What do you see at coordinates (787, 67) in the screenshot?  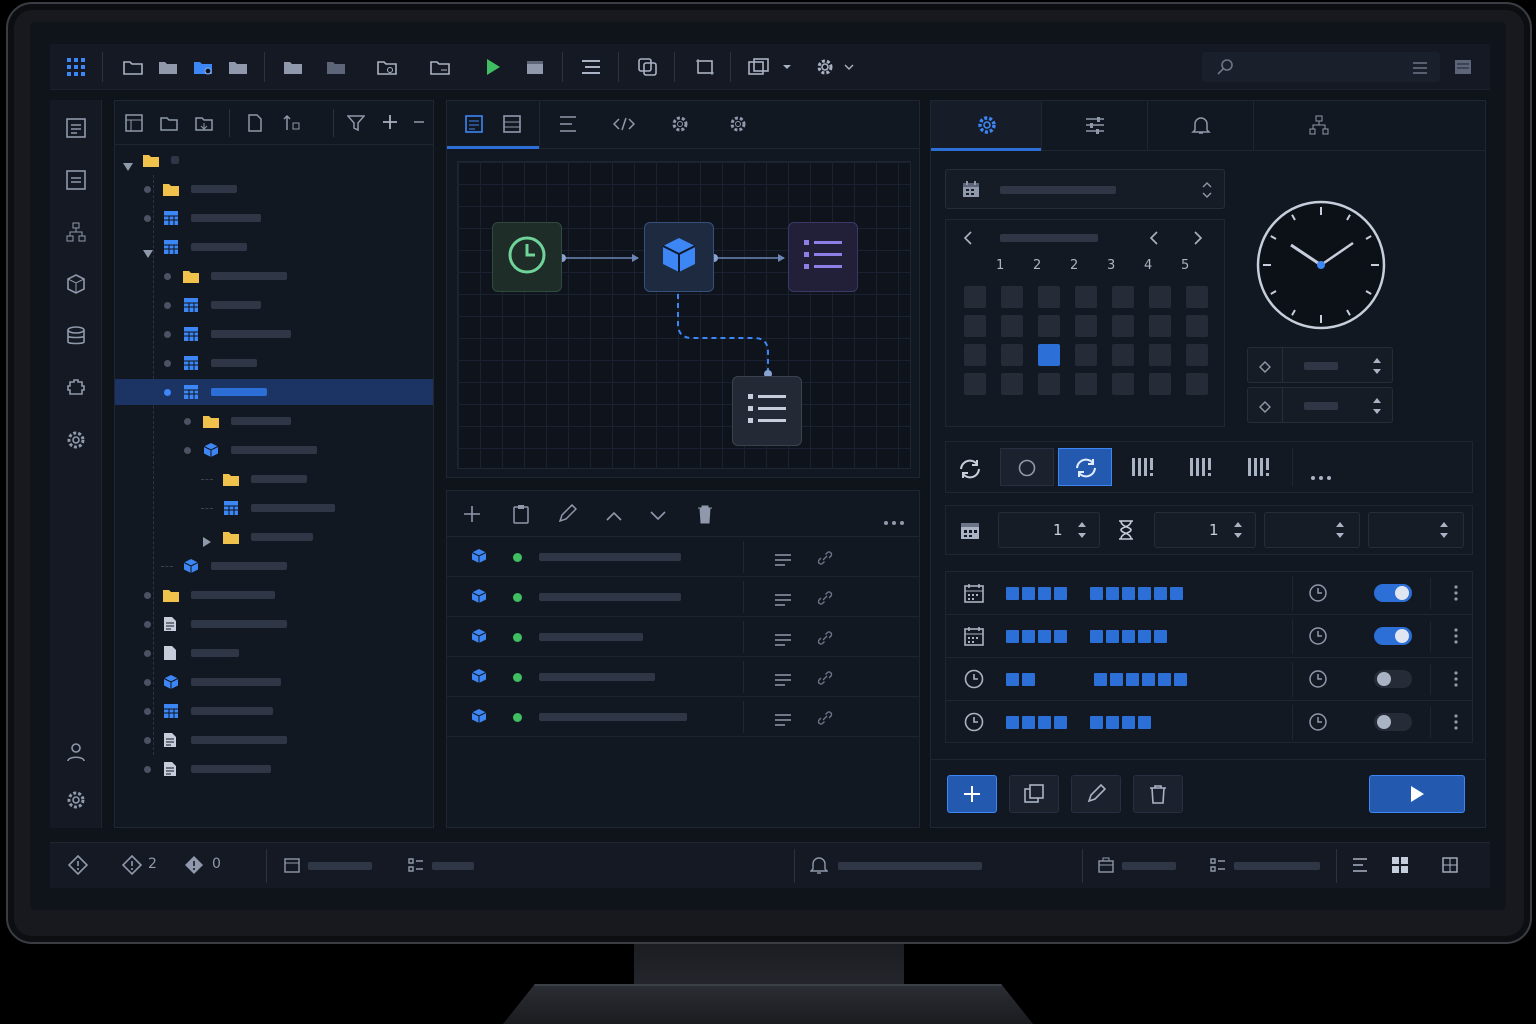 I see `chevron-down-icon` at bounding box center [787, 67].